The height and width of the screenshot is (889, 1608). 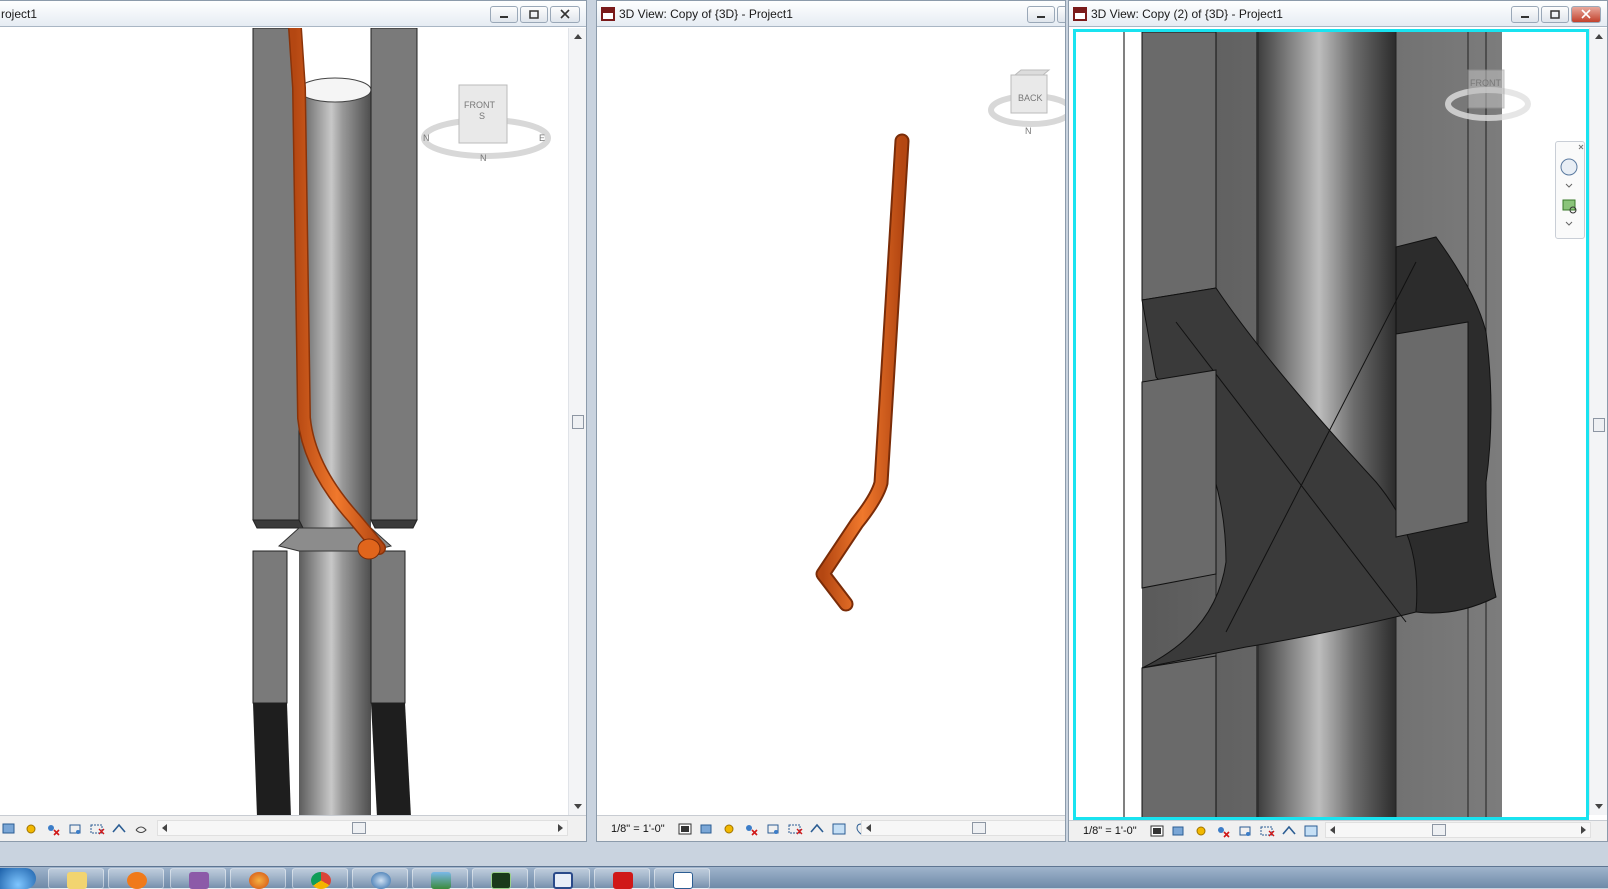 What do you see at coordinates (426, 138) in the screenshot?
I see `compass-w-label: N` at bounding box center [426, 138].